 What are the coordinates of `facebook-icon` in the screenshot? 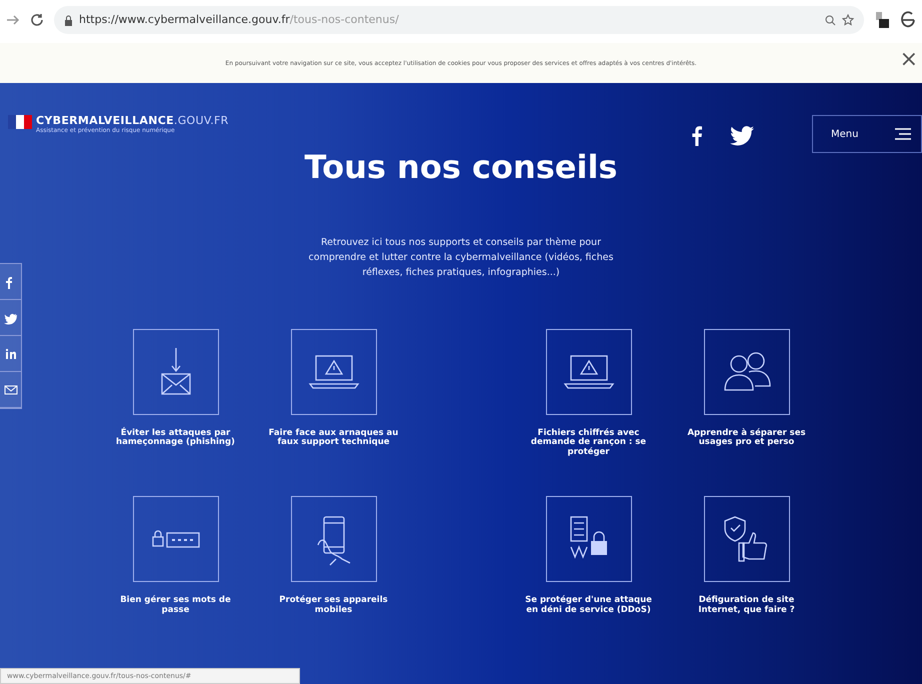 It's located at (697, 136).